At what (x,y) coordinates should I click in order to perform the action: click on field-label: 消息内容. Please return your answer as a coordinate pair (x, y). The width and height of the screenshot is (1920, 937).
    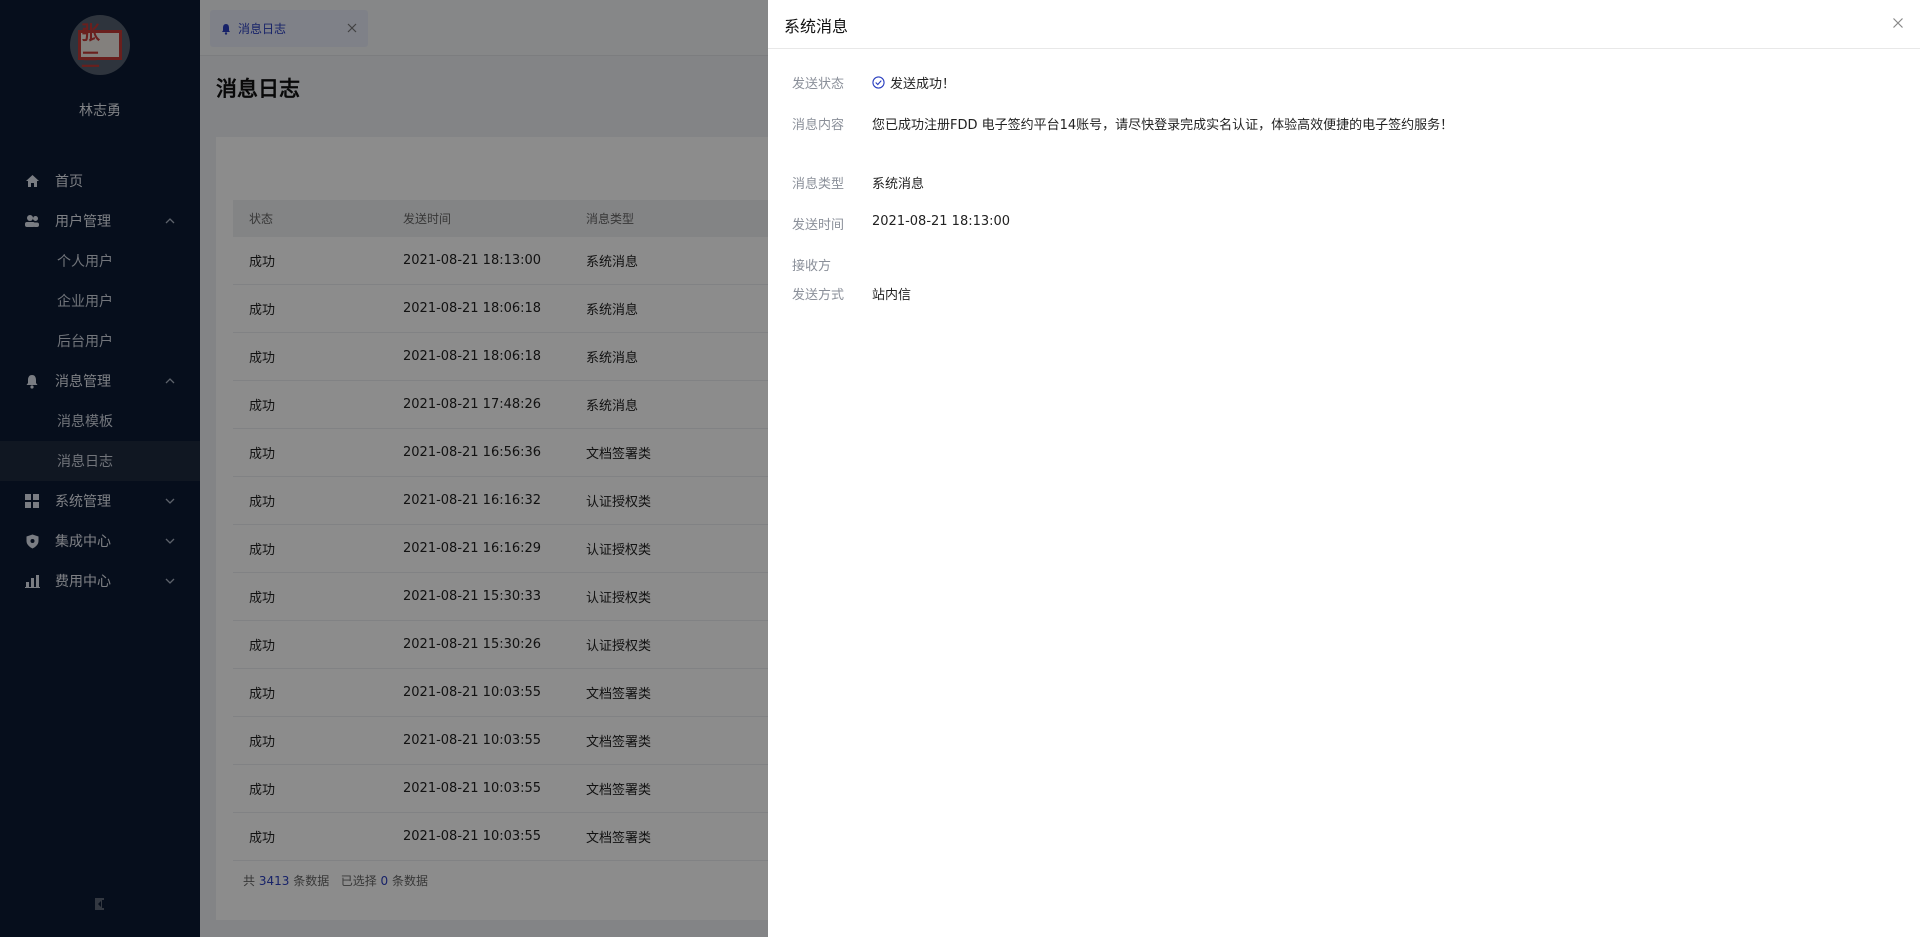
    Looking at the image, I should click on (818, 125).